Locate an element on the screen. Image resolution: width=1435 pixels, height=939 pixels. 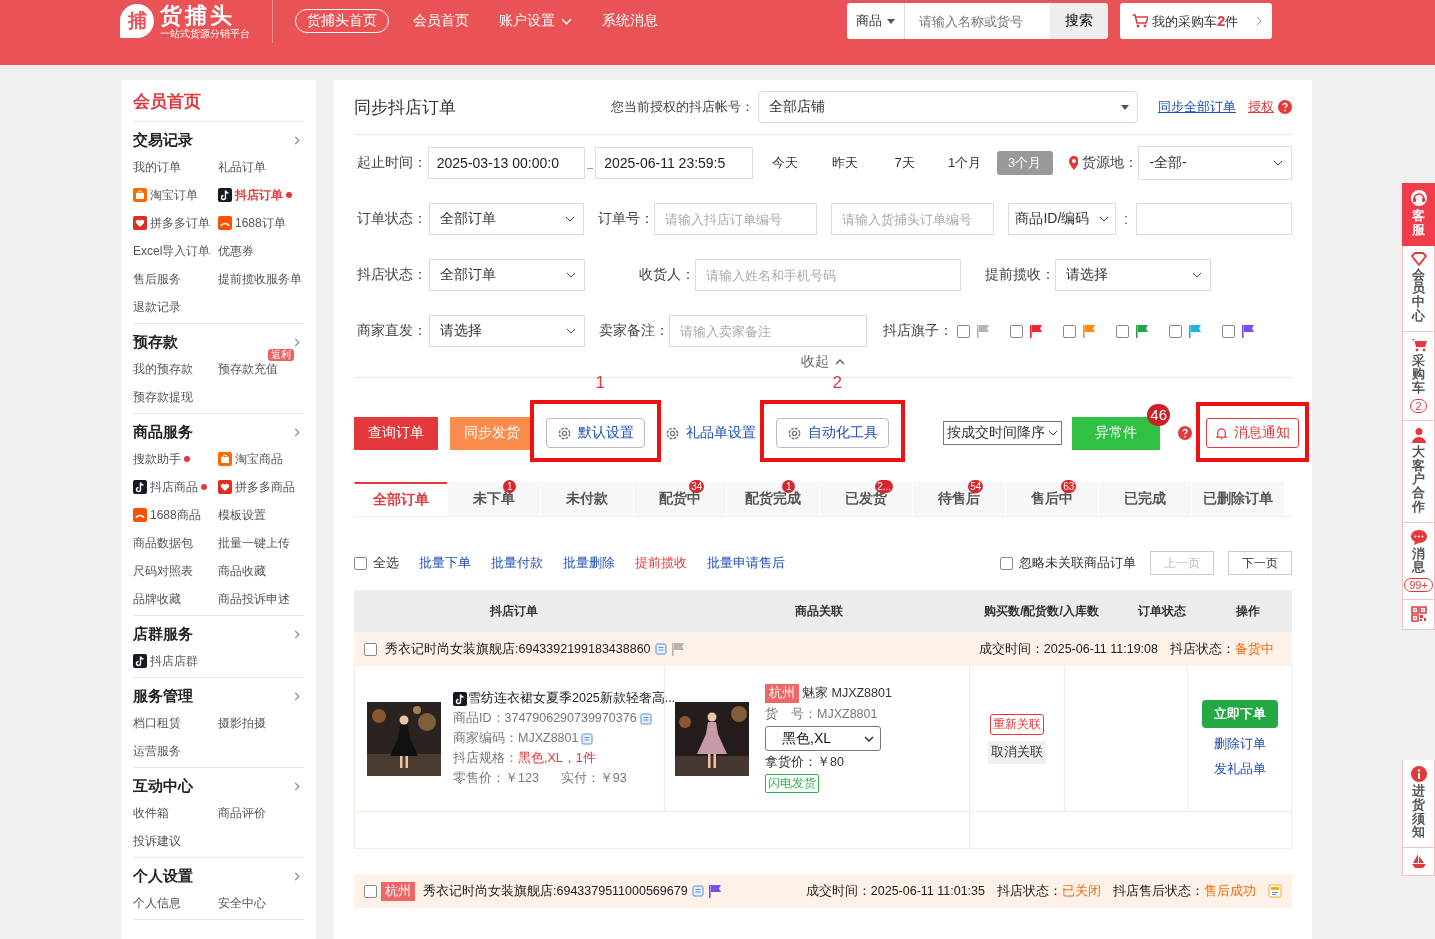
sidebar-link: 预存款提现 is located at coordinates (163, 397).